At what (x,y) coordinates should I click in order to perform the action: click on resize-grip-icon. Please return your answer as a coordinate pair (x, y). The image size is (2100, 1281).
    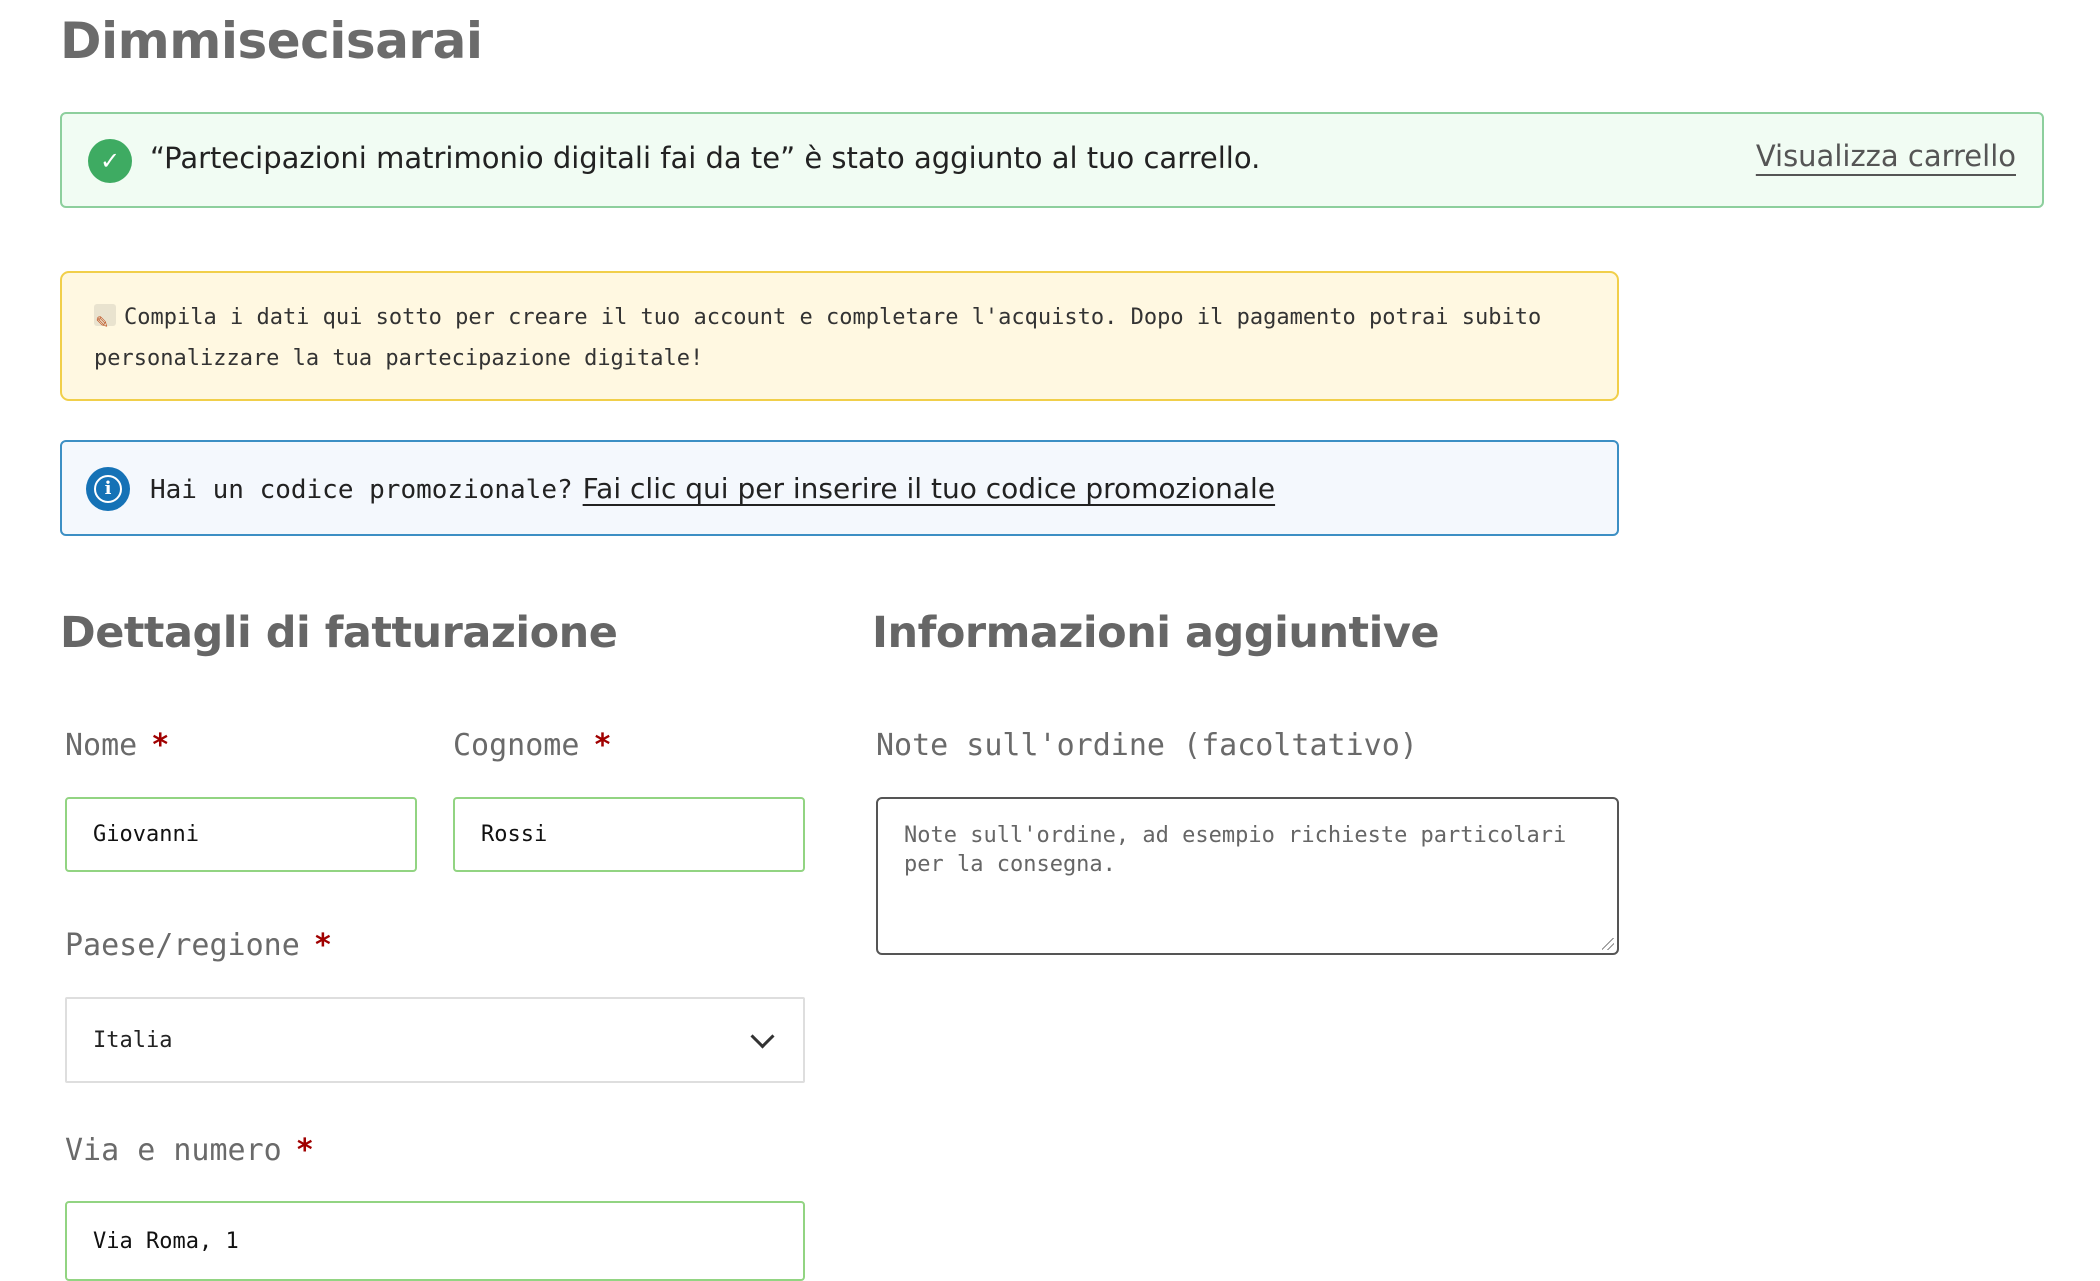
    Looking at the image, I should click on (1608, 944).